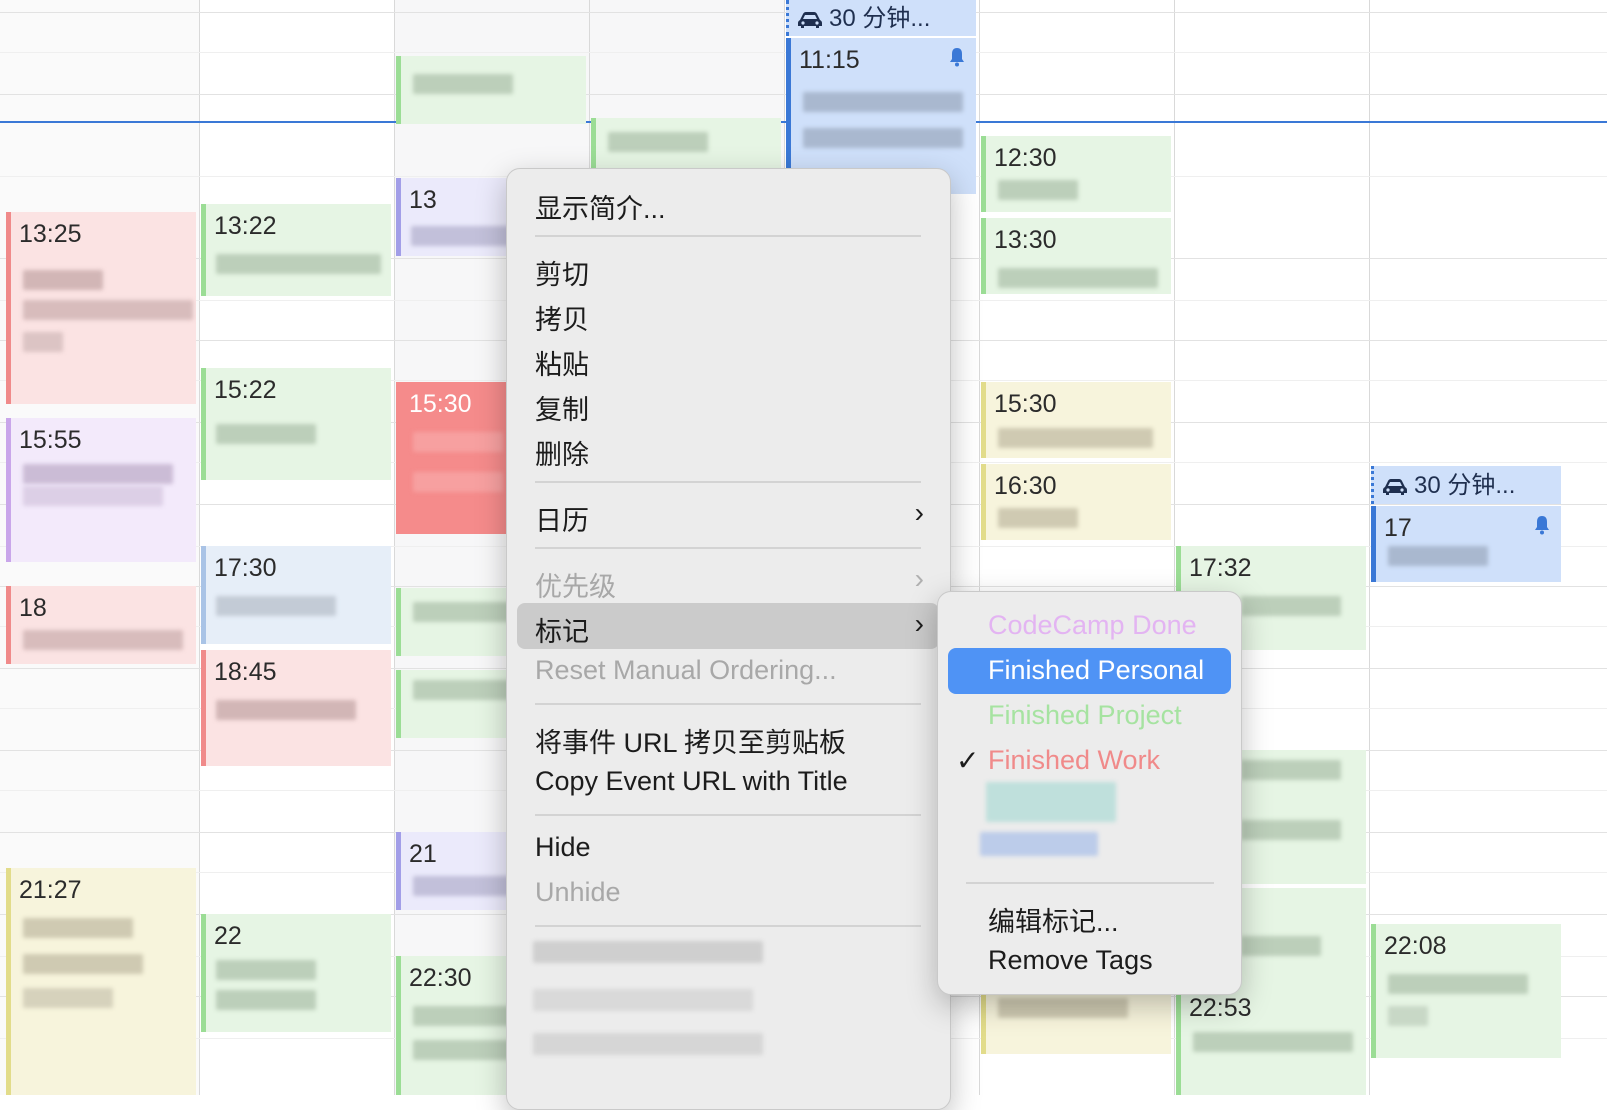 The height and width of the screenshot is (1110, 1607). Describe the element at coordinates (1220, 1008) in the screenshot. I see `event-time: 22:53` at that location.